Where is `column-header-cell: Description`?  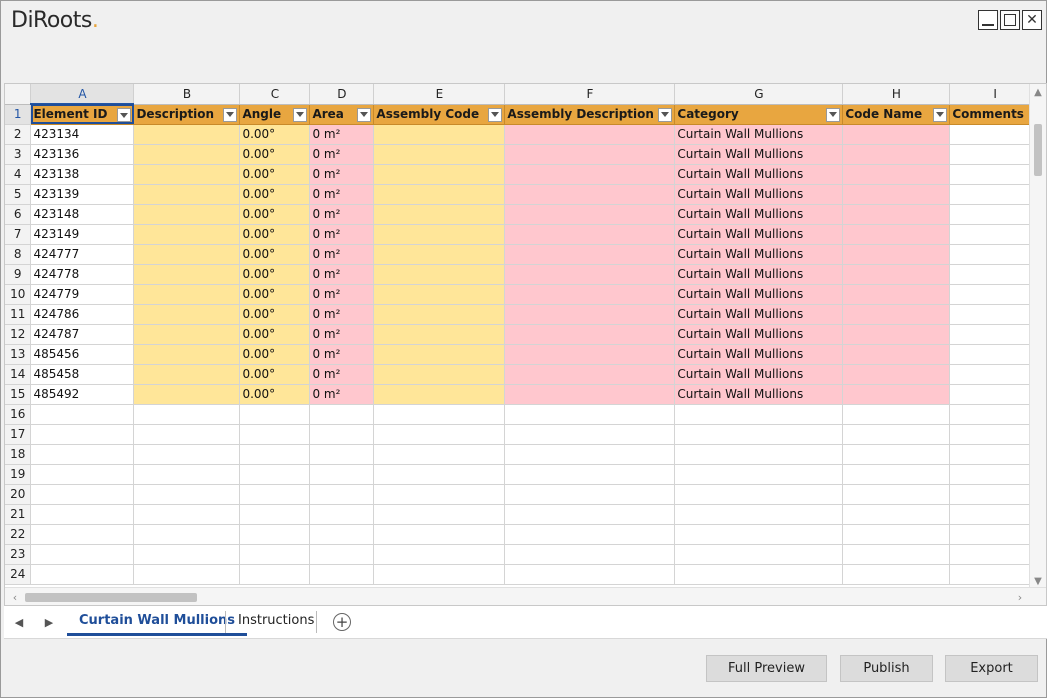
column-header-cell: Description is located at coordinates (187, 114).